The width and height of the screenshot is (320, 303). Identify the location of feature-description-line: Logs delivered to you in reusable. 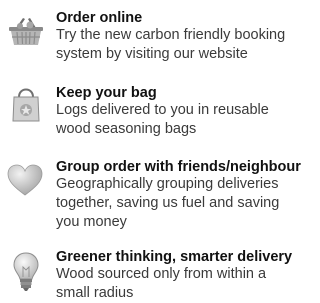
(162, 110).